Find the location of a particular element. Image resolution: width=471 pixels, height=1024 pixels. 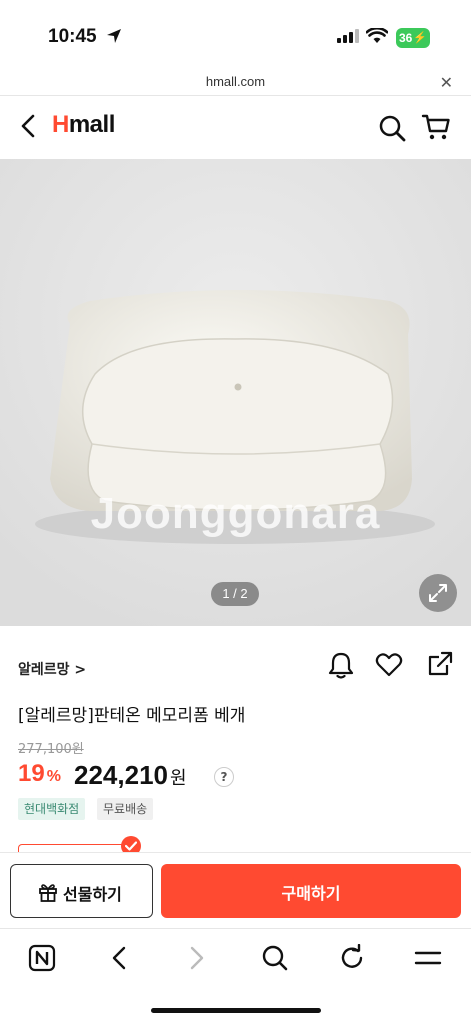

menu-icon is located at coordinates (428, 958).